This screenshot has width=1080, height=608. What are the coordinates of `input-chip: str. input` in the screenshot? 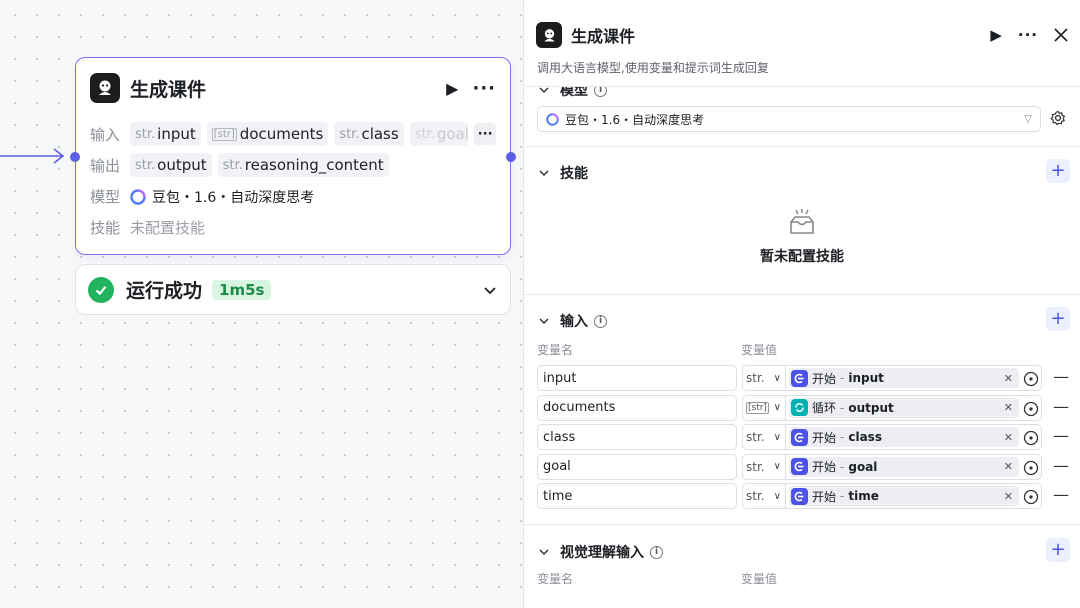 It's located at (165, 134).